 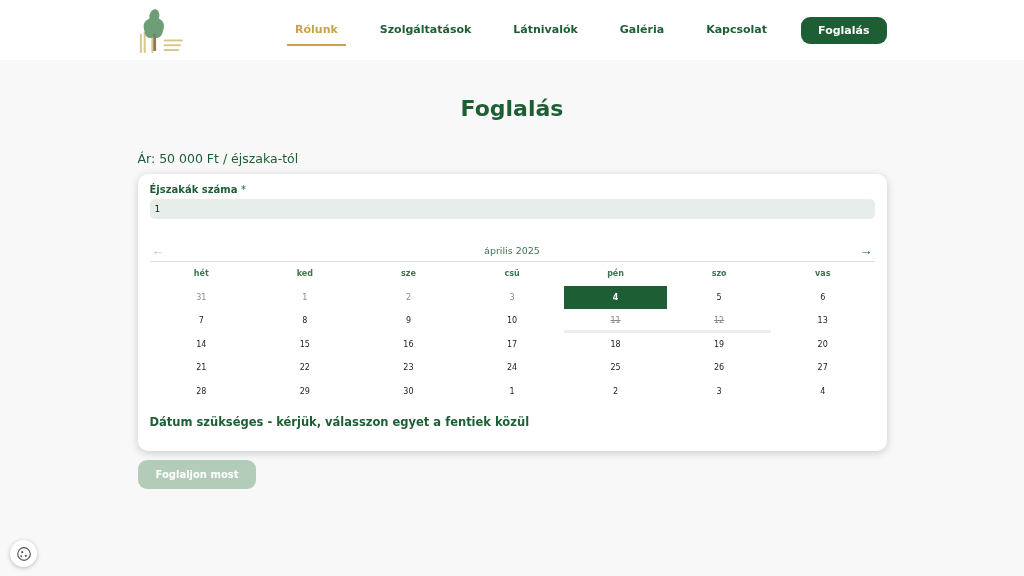 What do you see at coordinates (408, 368) in the screenshot?
I see `calendar-day: 23` at bounding box center [408, 368].